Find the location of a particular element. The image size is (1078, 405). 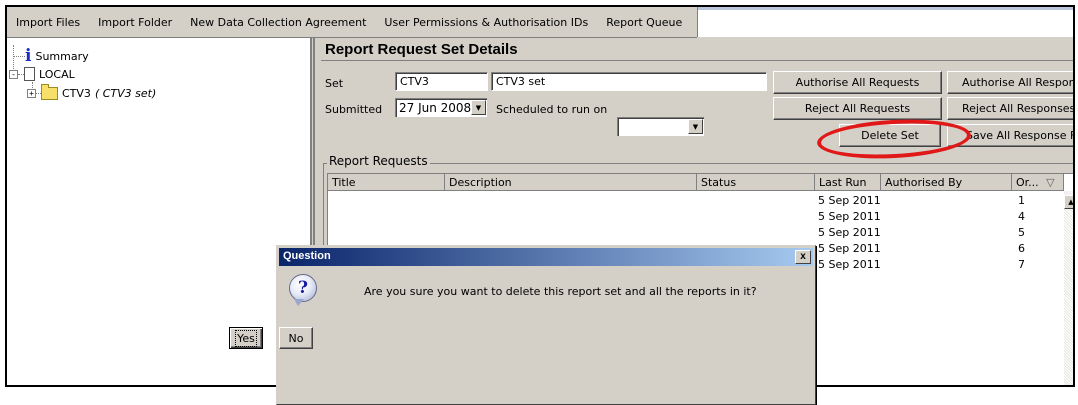

row-4-last-run: 5 Sep 2011 is located at coordinates (849, 248).